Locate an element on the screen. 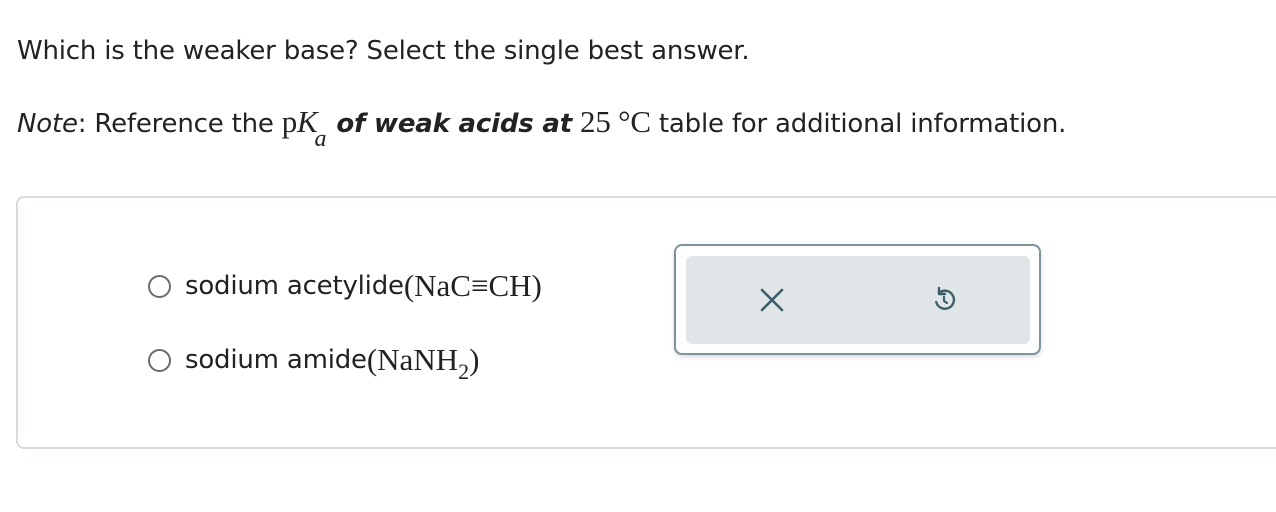 The height and width of the screenshot is (512, 1276). temperature: 25 °C is located at coordinates (615, 121).